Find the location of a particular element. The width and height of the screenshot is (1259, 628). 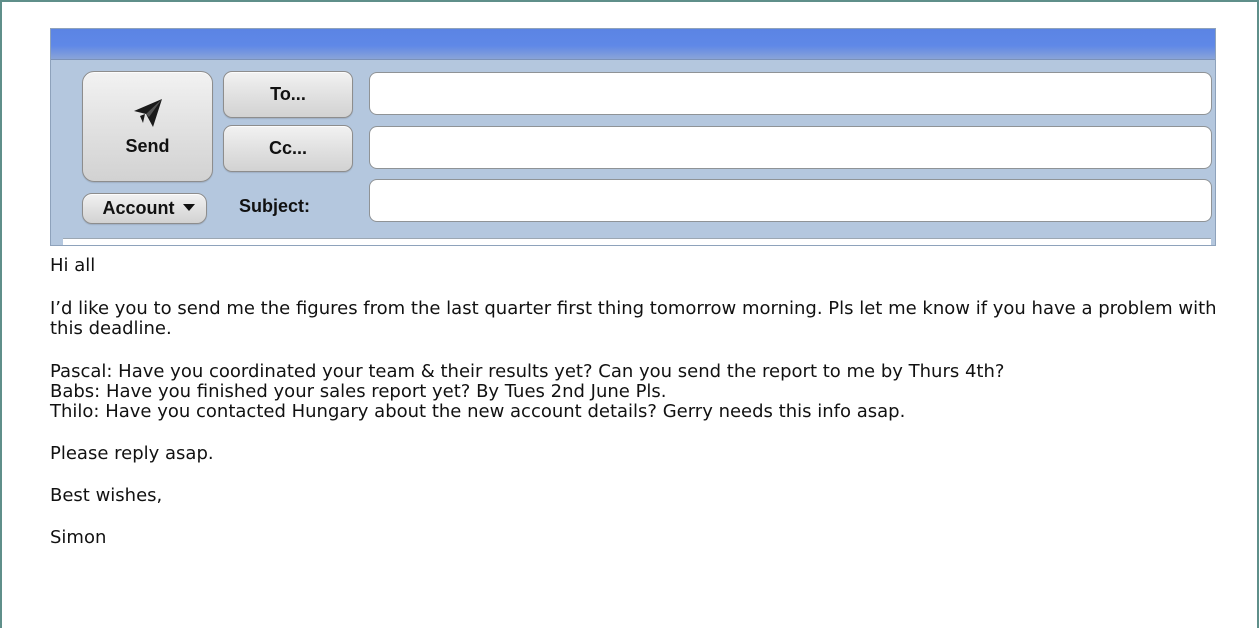

send-button-label: Send is located at coordinates (147, 146).